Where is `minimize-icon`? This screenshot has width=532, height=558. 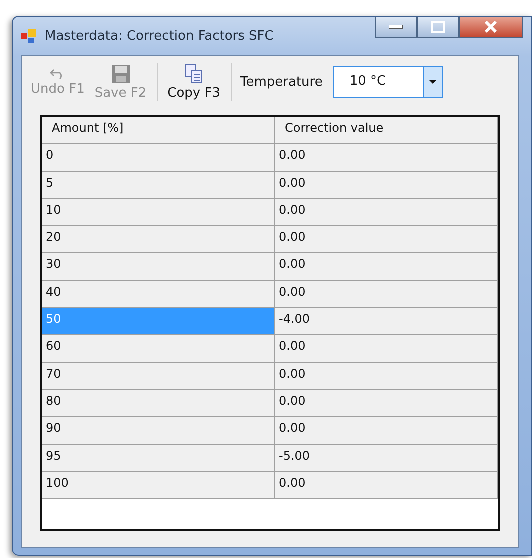
minimize-icon is located at coordinates (396, 27).